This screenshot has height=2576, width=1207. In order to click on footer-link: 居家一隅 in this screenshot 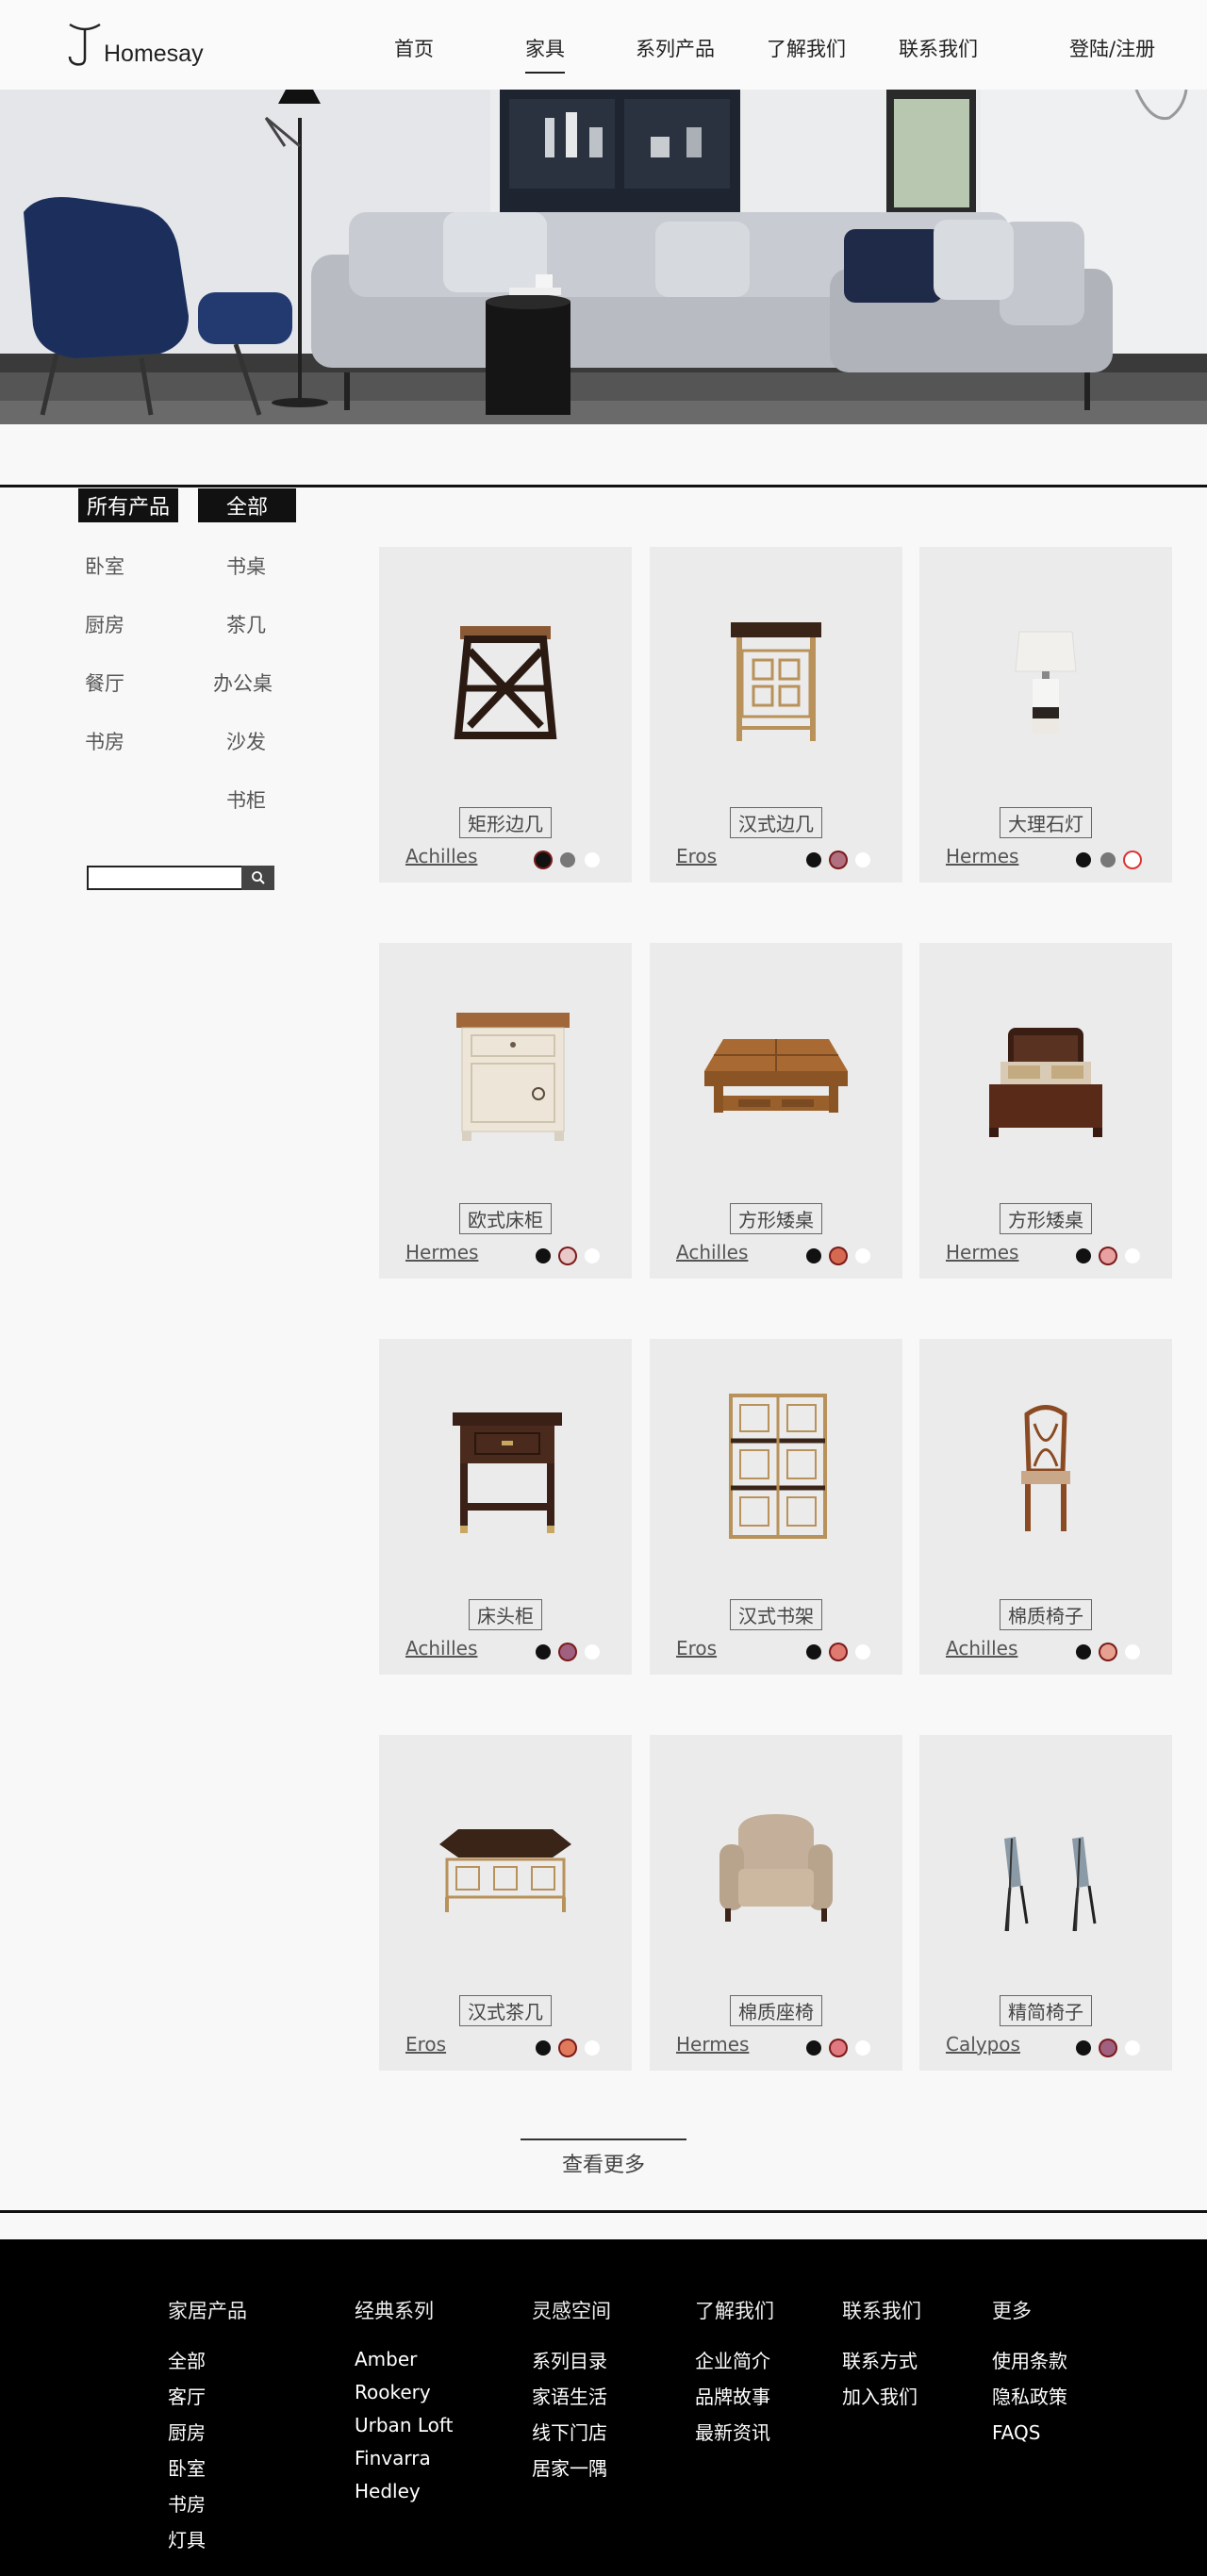, I will do `click(571, 2468)`.